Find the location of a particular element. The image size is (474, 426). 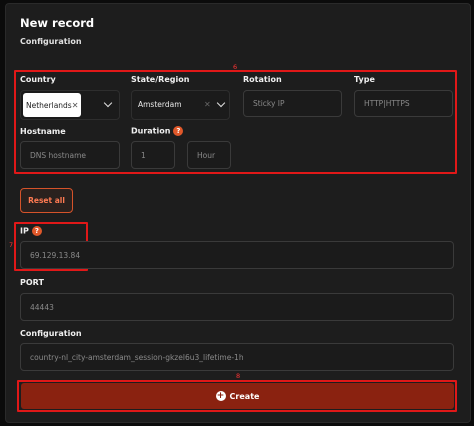

country-chip: Netherlands ✕ is located at coordinates (52, 105).